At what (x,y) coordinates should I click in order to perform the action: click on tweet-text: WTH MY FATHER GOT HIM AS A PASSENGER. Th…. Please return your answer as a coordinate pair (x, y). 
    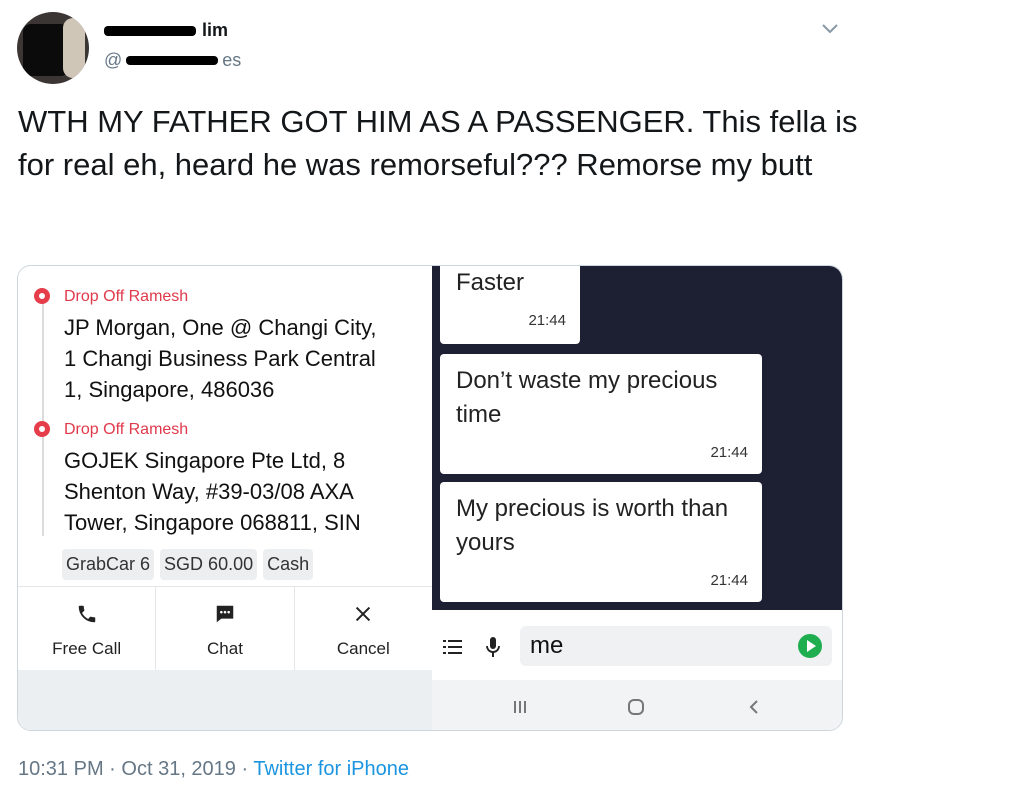
    Looking at the image, I should click on (438, 143).